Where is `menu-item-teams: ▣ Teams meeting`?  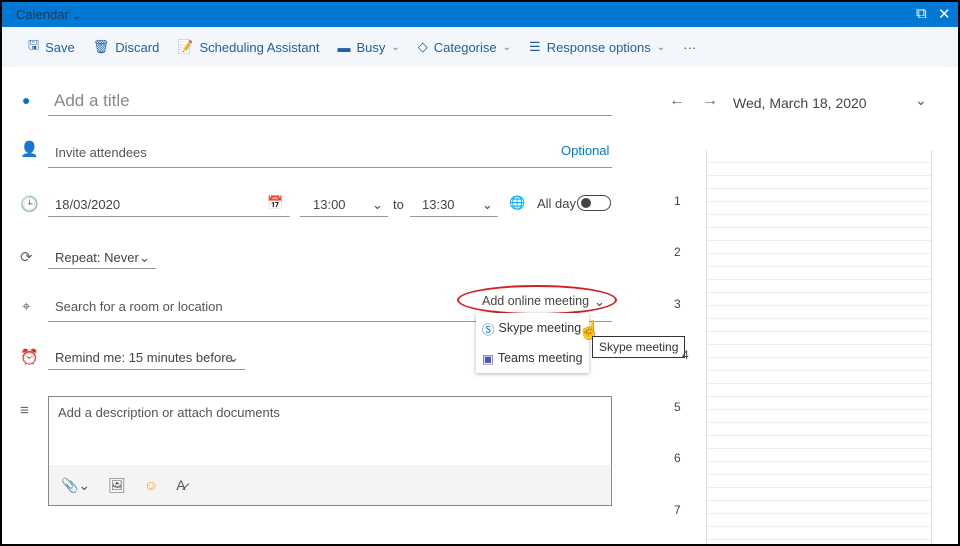 menu-item-teams: ▣ Teams meeting is located at coordinates (532, 358).